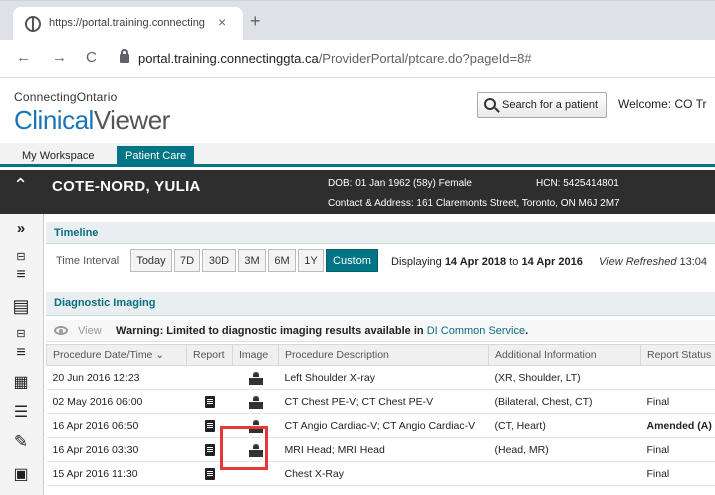 Image resolution: width=715 pixels, height=495 pixels. What do you see at coordinates (228, 58) in the screenshot?
I see `url-host: portal.training.connectinggta.ca` at bounding box center [228, 58].